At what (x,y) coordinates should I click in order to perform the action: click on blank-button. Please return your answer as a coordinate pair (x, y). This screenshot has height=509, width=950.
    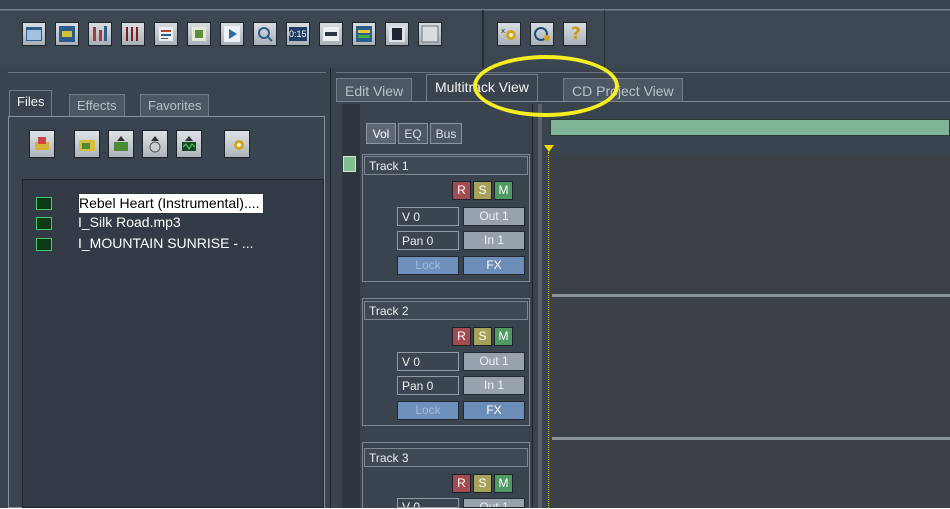
    Looking at the image, I should click on (430, 34).